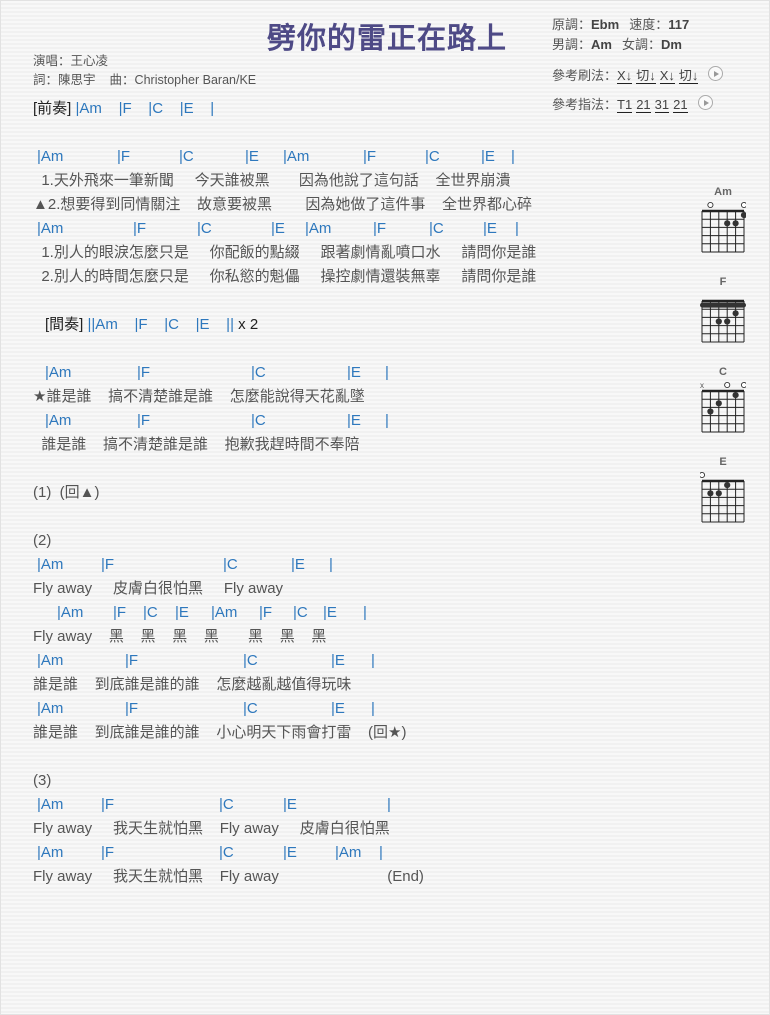  Describe the element at coordinates (42, 540) in the screenshot. I see `section-marker: (2)` at that location.